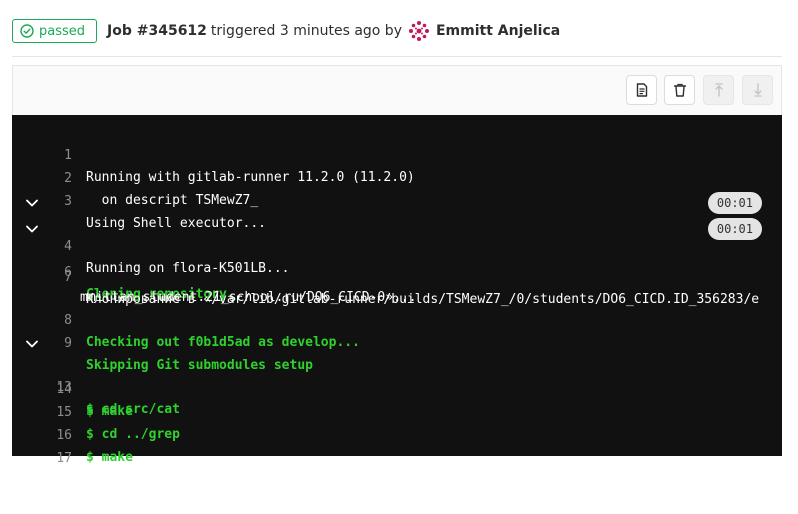 Image resolution: width=798 pixels, height=514 pixels. I want to click on line-number: 17, so click(60, 459).